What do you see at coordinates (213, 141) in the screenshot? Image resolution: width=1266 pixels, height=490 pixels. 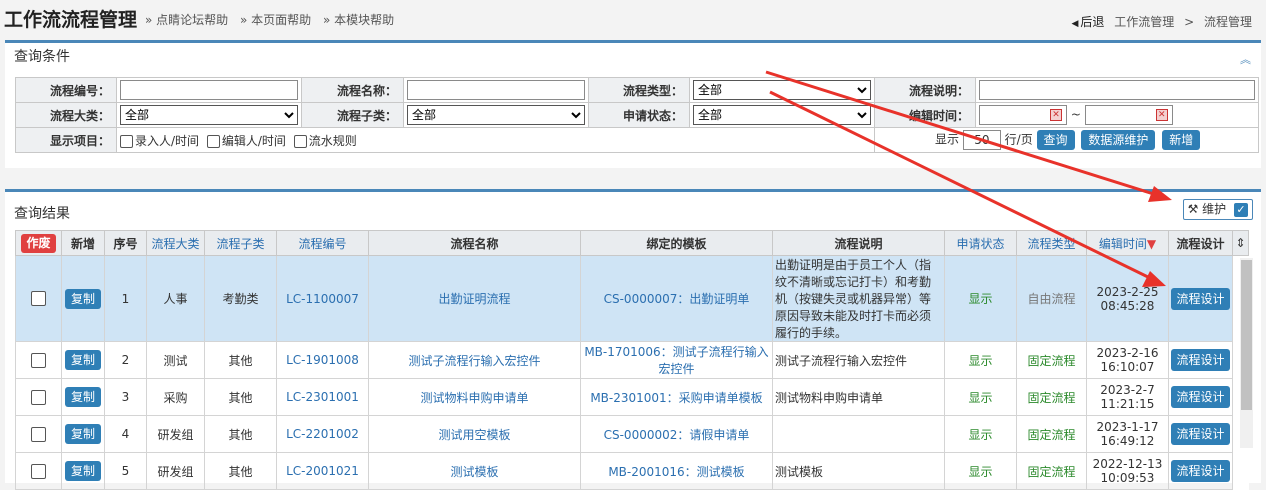 I see `checkbox-edit-user` at bounding box center [213, 141].